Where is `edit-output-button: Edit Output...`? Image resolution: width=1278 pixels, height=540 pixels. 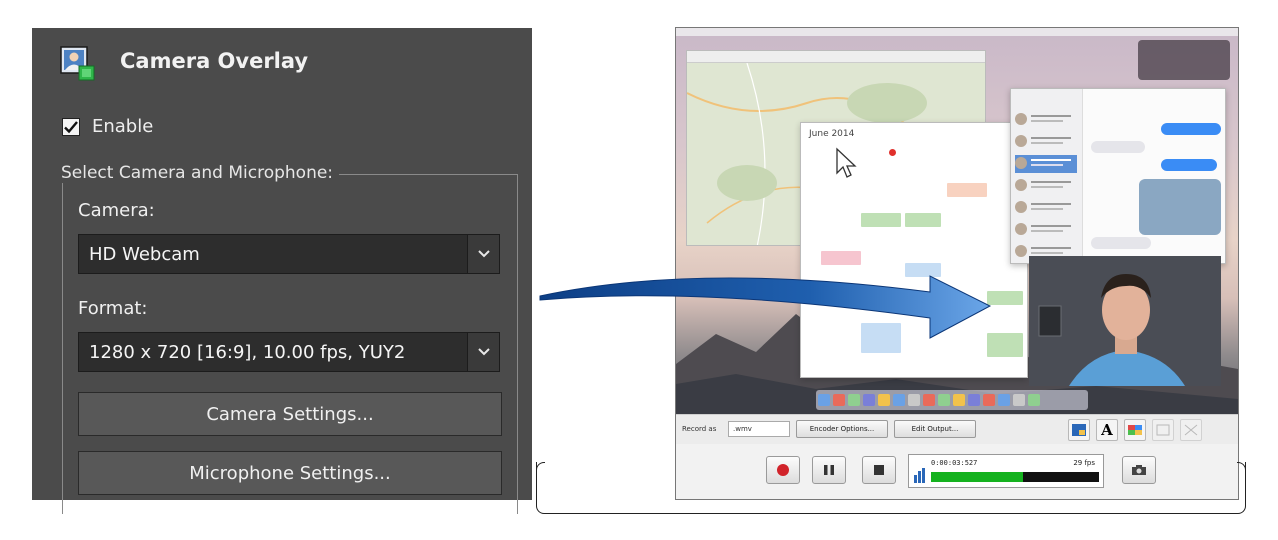
edit-output-button: Edit Output... is located at coordinates (935, 429).